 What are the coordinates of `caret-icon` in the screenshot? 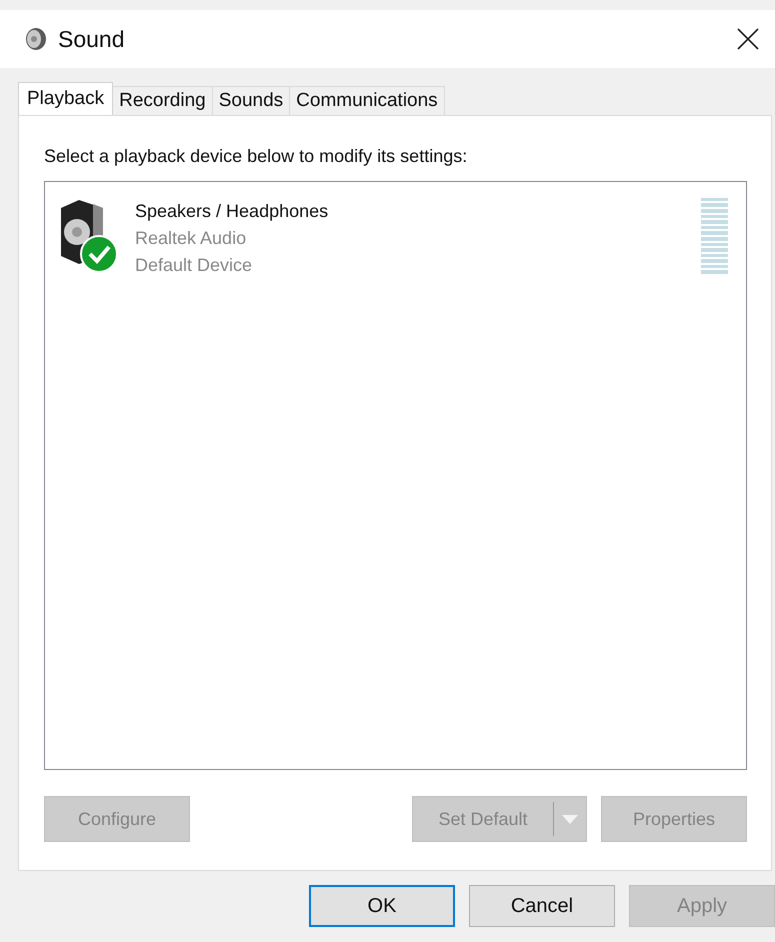 It's located at (570, 819).